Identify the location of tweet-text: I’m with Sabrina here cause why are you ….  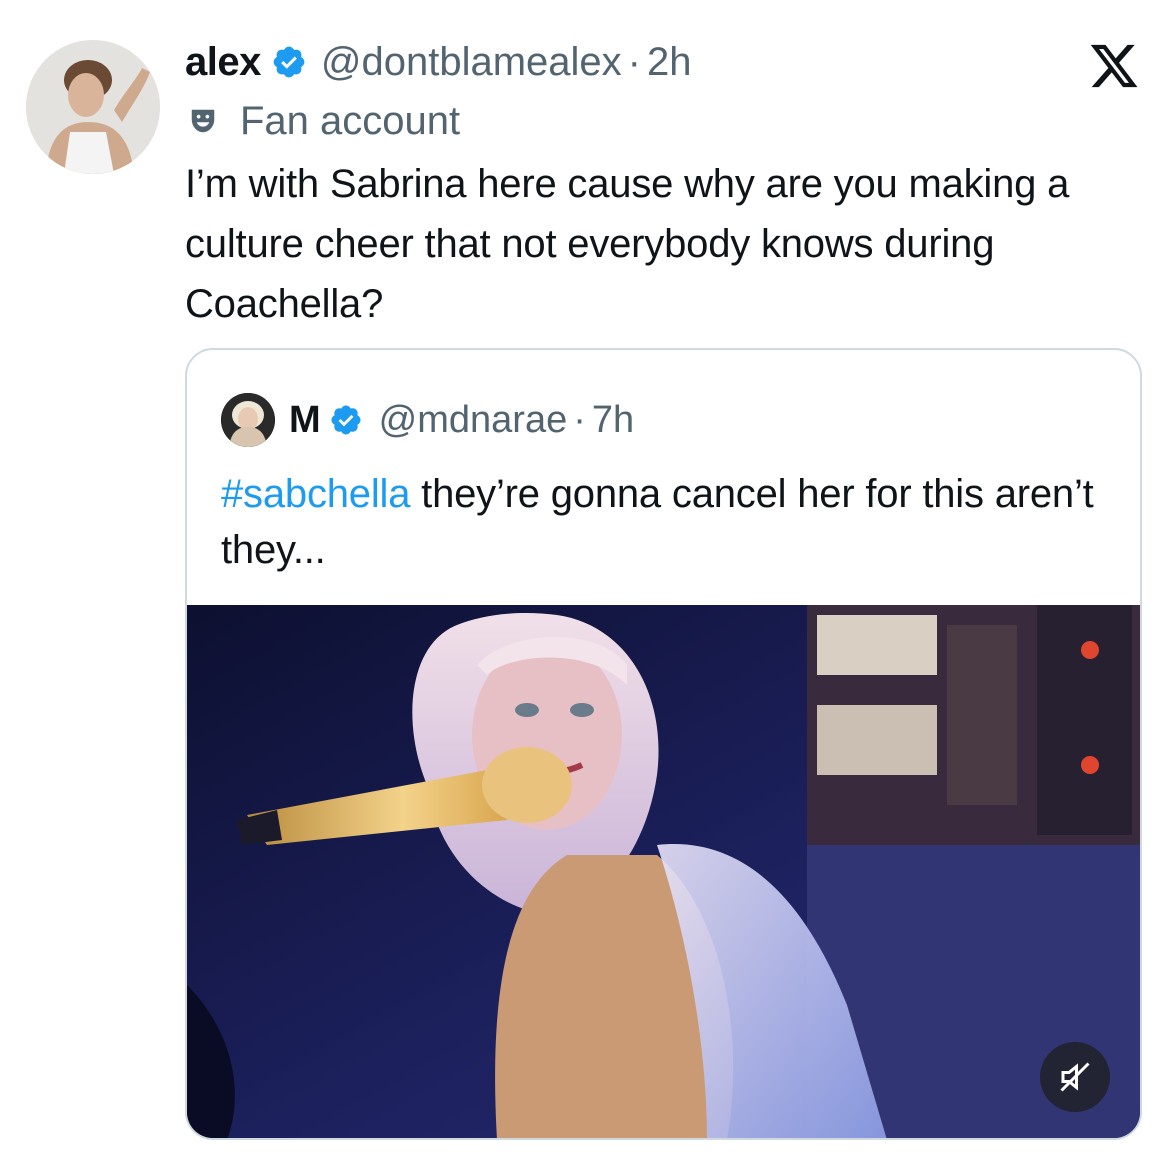
(627, 244).